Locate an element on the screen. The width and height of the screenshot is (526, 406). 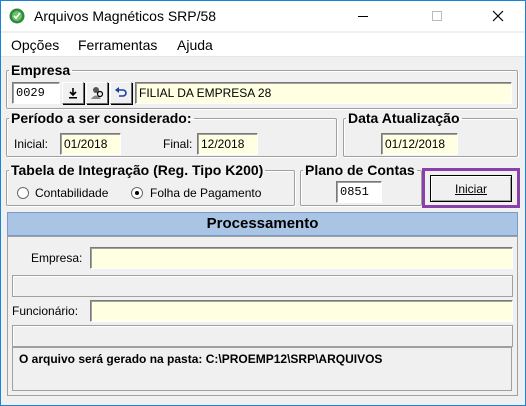
menu-ferramentas: Ferramentas is located at coordinates (117, 45).